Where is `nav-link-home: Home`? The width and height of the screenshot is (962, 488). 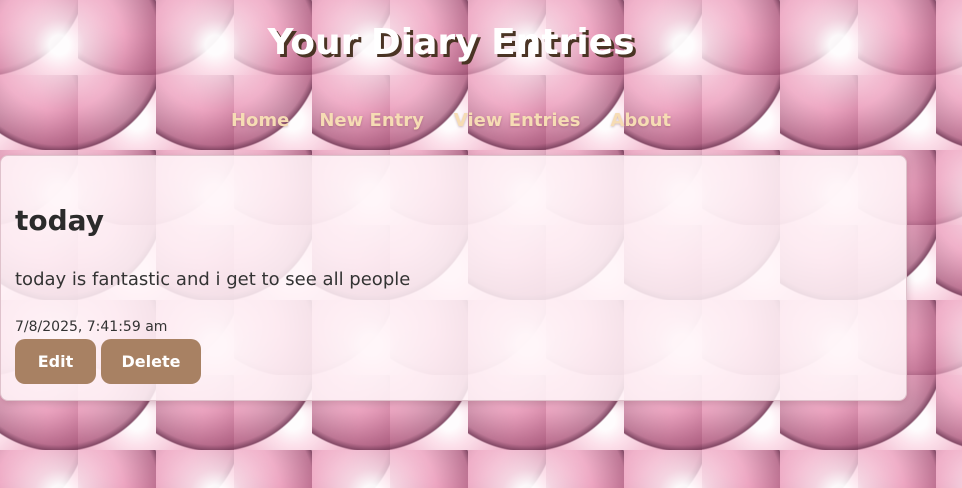
nav-link-home: Home is located at coordinates (260, 120).